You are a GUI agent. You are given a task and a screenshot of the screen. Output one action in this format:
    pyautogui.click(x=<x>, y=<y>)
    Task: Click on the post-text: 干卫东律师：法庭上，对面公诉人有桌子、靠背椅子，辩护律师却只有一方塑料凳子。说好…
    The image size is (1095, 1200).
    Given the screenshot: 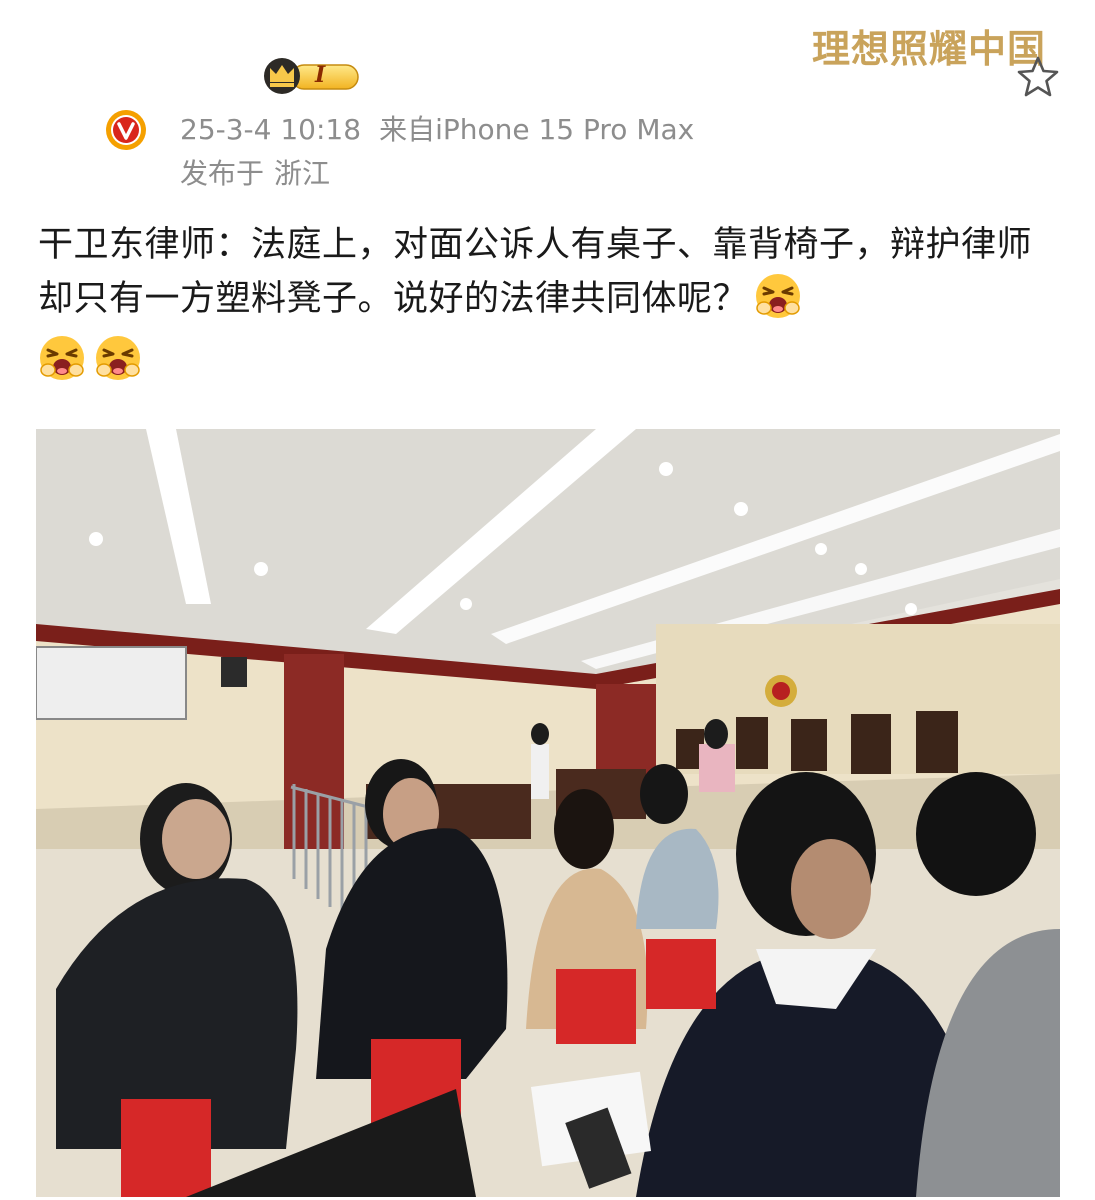 What is the action you would take?
    pyautogui.click(x=535, y=272)
    